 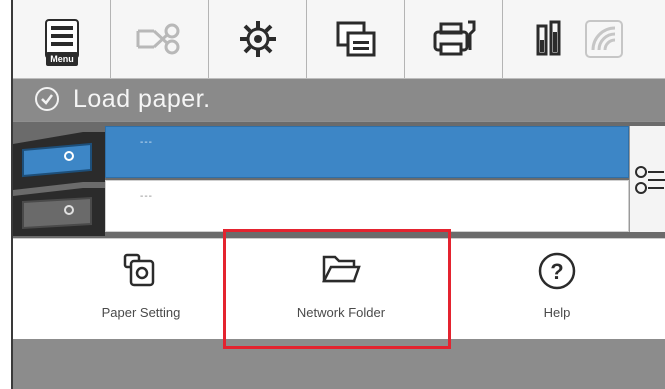 I want to click on cutter-button, so click(x=160, y=39).